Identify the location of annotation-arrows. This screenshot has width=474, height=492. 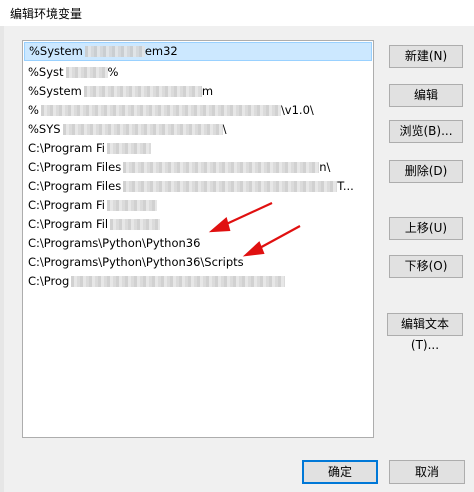
(254, 229).